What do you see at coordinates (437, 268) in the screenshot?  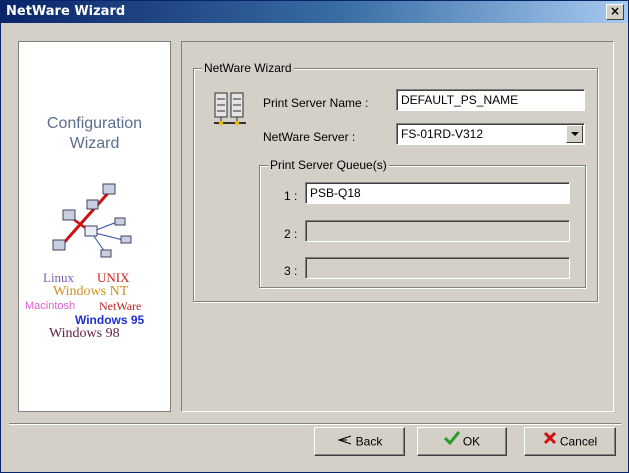 I see `queue-3-input` at bounding box center [437, 268].